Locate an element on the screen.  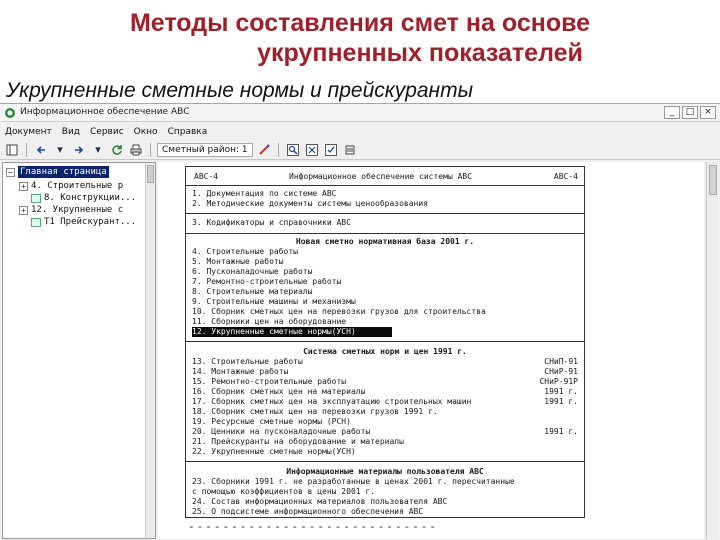
doc-link: 11. Сборники цен на оборудование is located at coordinates (386, 322).